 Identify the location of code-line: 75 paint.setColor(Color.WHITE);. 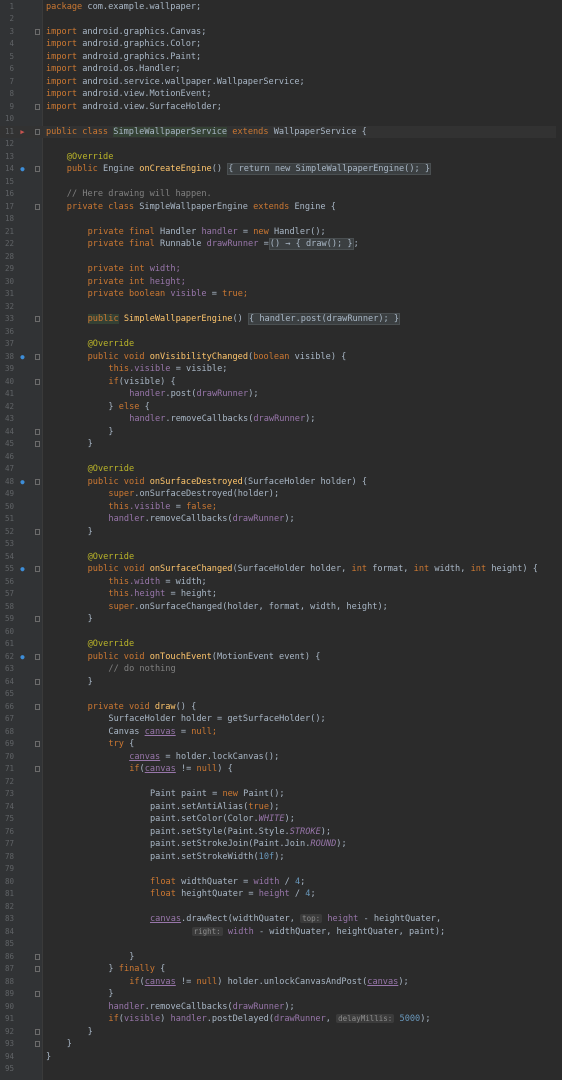
(281, 819).